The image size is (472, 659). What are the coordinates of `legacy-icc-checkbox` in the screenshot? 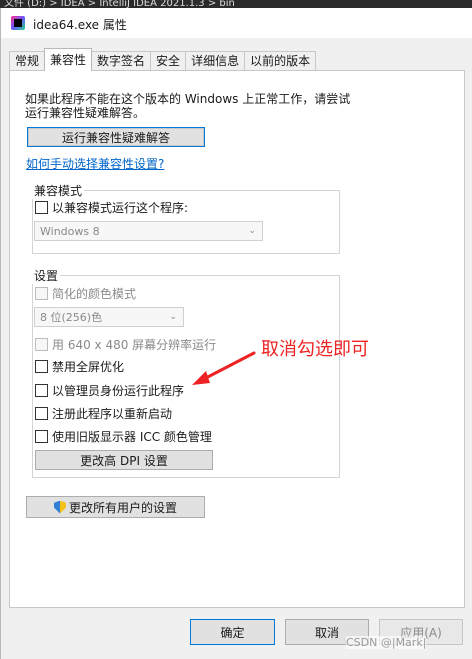 It's located at (41, 436).